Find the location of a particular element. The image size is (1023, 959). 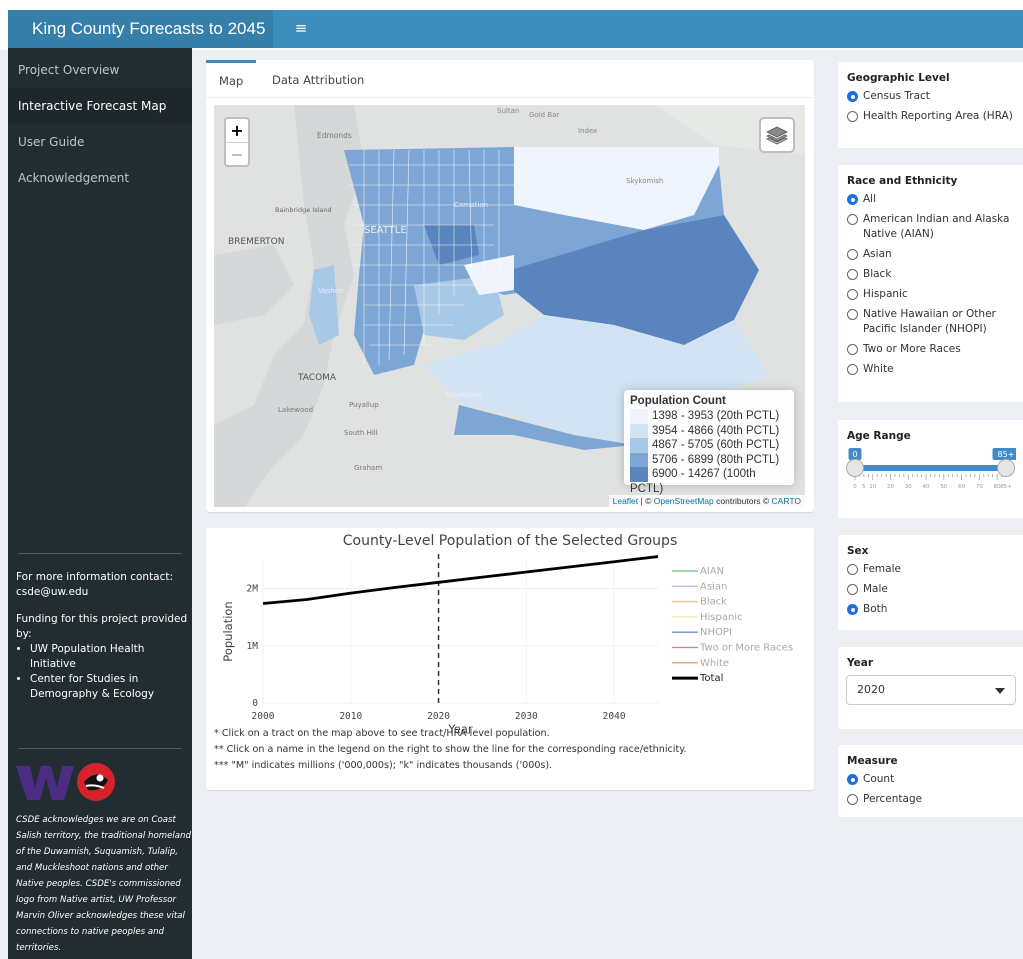

legend-label: Hispanic is located at coordinates (721, 617).